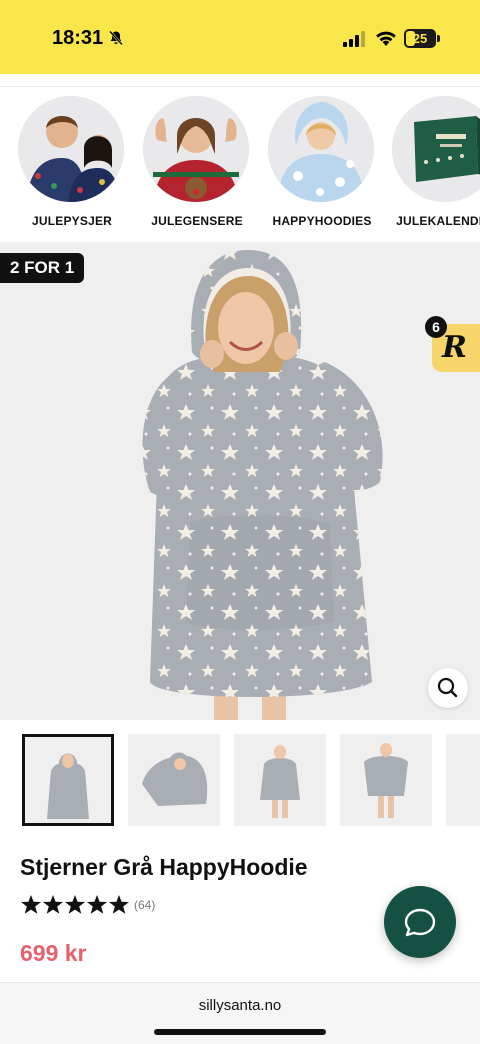 This screenshot has height=1044, width=480. Describe the element at coordinates (240, 37) in the screenshot. I see `status-bar: 18:31 25` at that location.